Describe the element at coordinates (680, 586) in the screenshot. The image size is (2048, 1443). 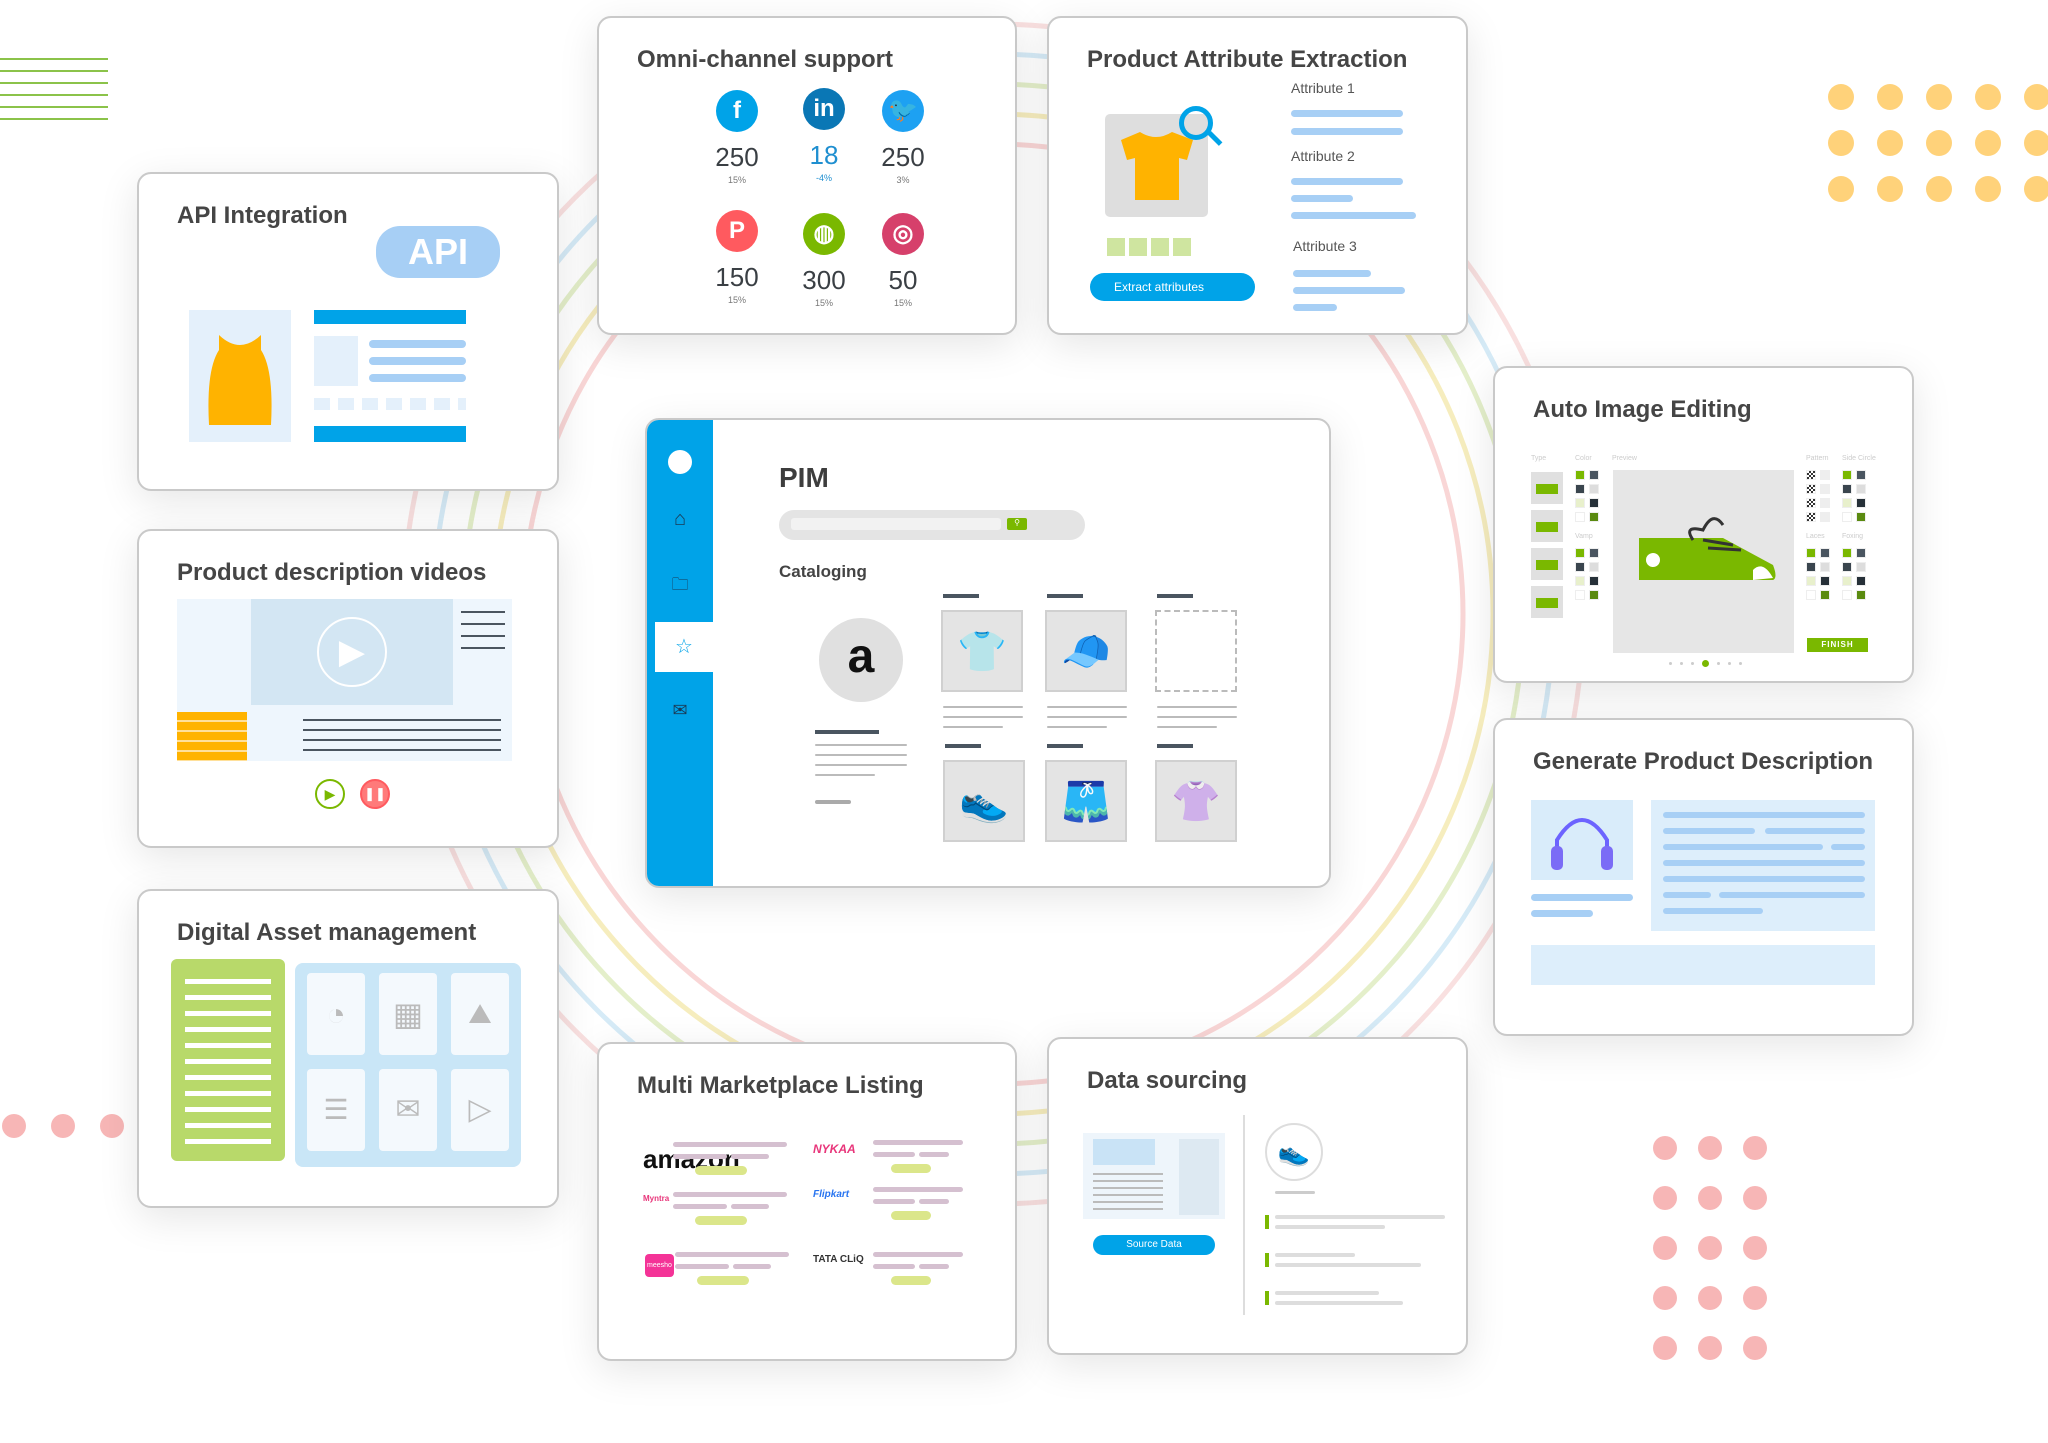
I see `folder-icon: 🗀` at that location.